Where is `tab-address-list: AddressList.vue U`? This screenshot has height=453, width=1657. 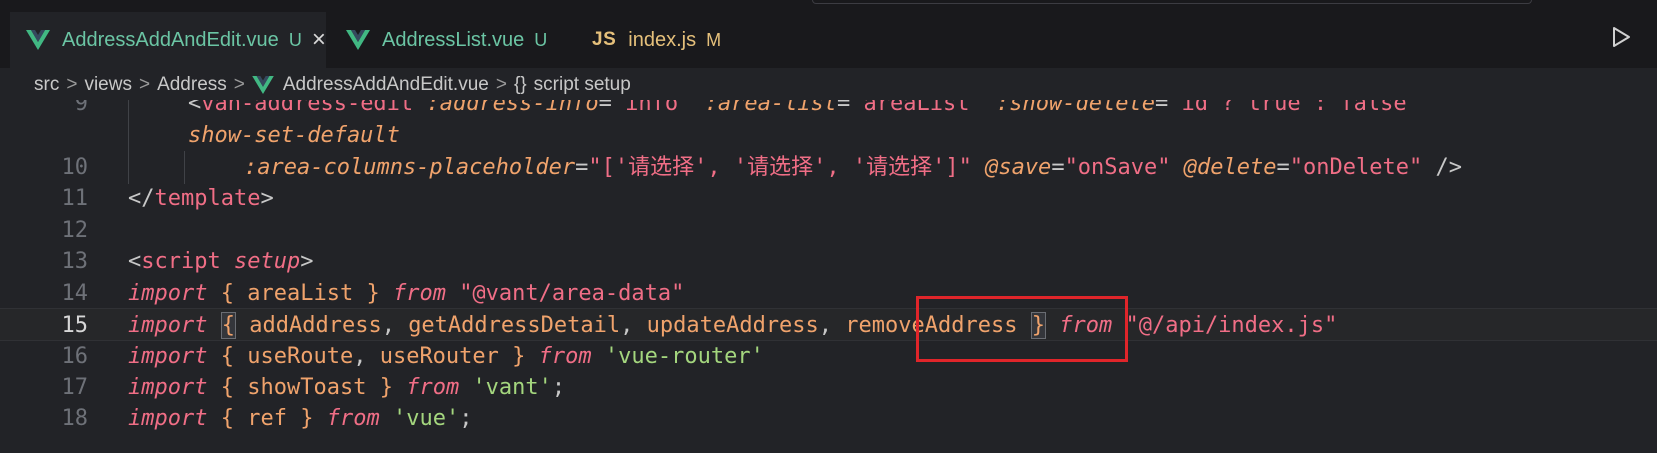
tab-address-list: AddressList.vue U is located at coordinates (446, 40).